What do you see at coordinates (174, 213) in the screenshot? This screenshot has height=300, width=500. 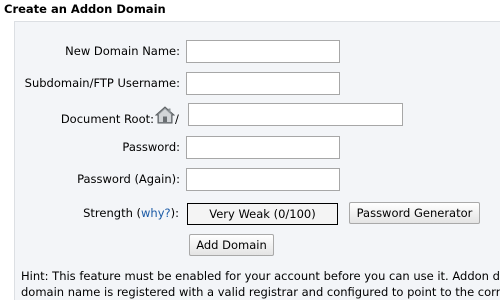 I see `strength-label-end: ):` at bounding box center [174, 213].